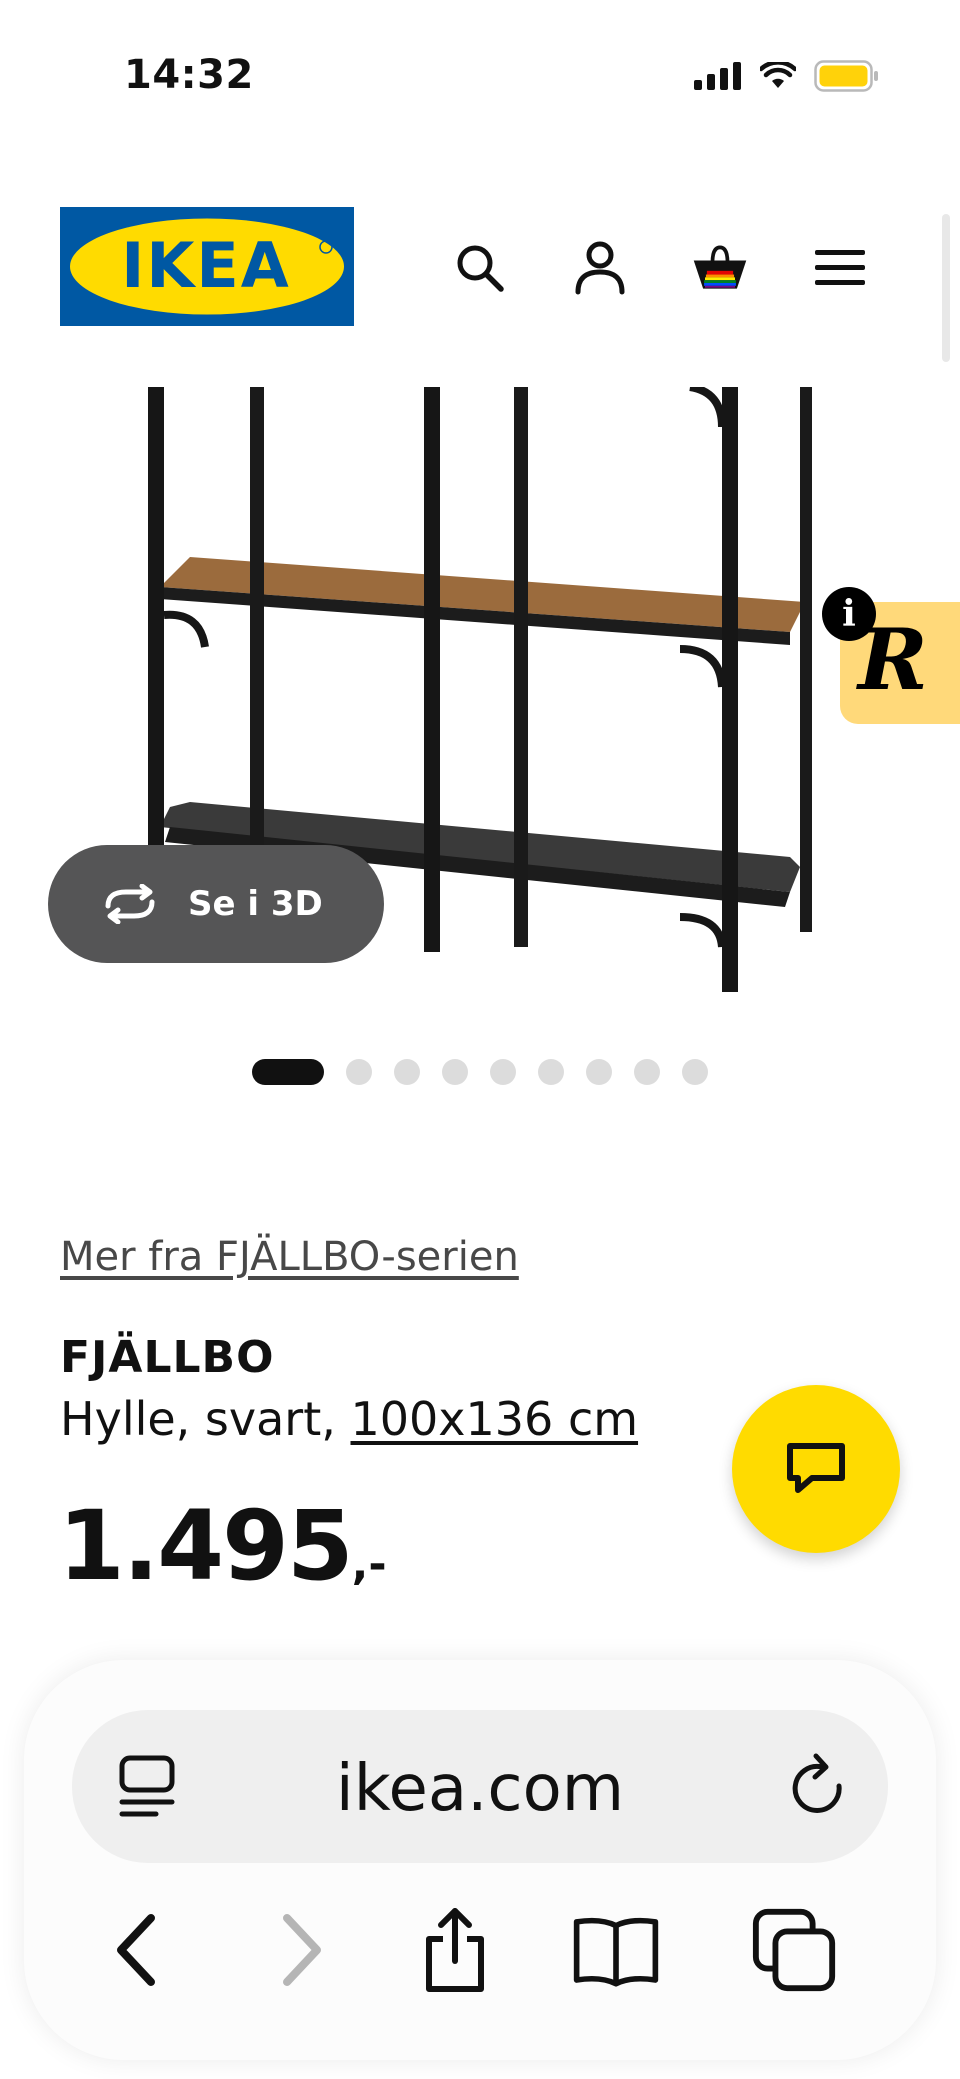  I want to click on product-price: 1.495,-, so click(222, 1546).